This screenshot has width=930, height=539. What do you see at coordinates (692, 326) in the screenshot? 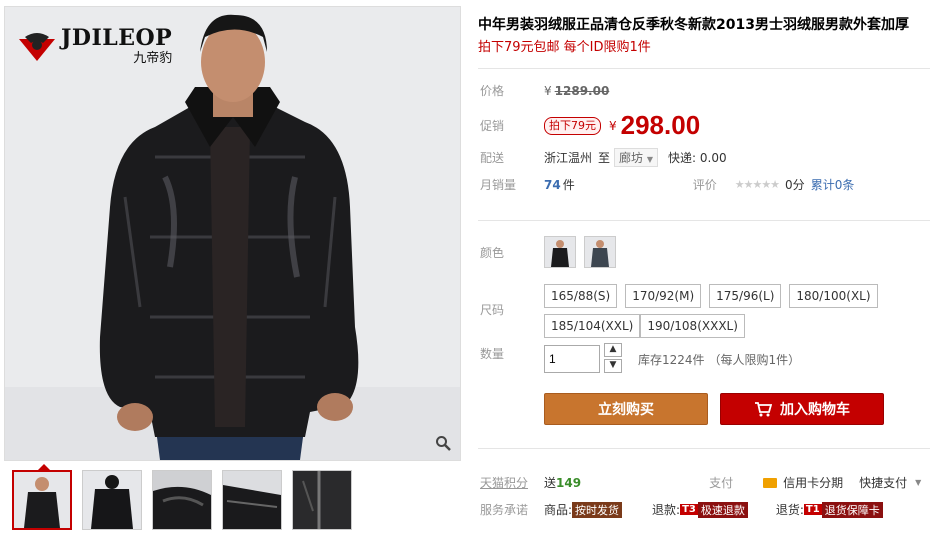
I see `size-option: 190/108(XXXL)` at bounding box center [692, 326].